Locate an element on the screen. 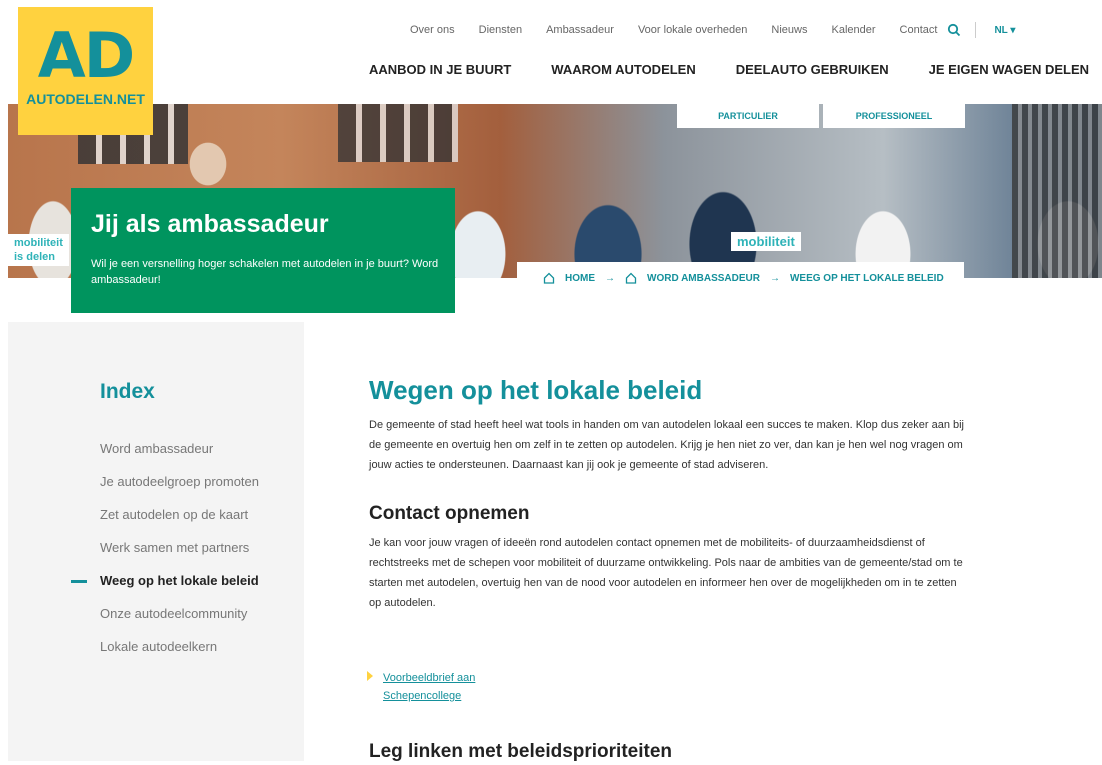 The height and width of the screenshot is (765, 1102). sidebar-item-lokale-beleid: Weeg op het lokale beleid is located at coordinates (164, 589).